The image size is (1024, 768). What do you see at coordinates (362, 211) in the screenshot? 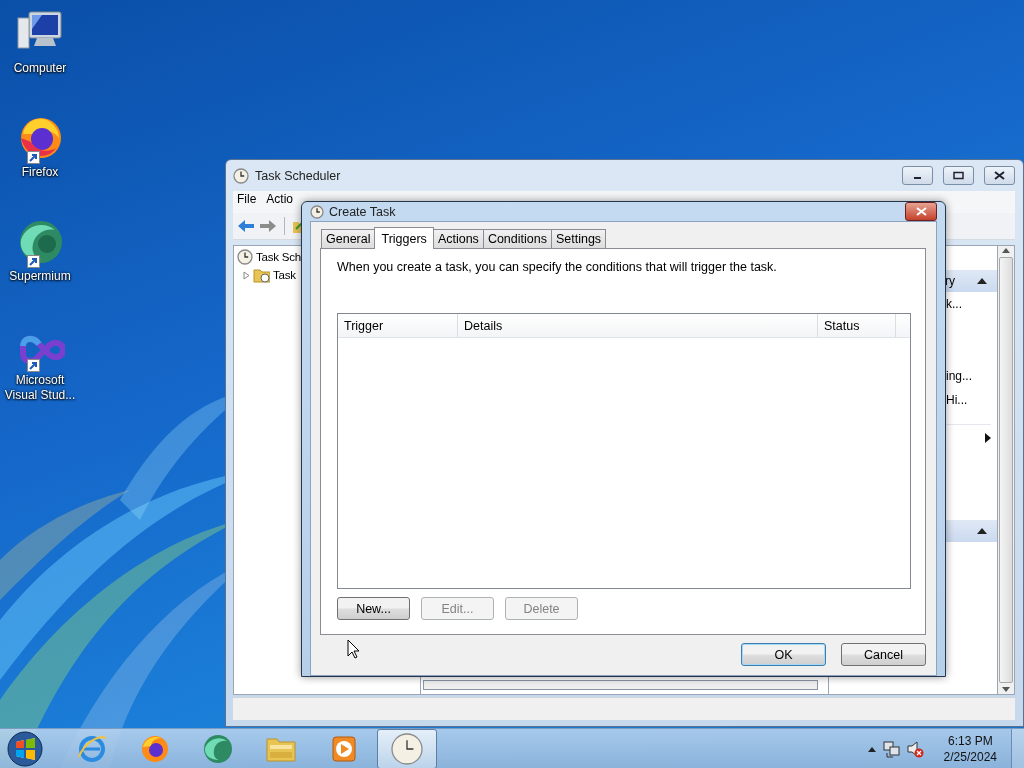
I see `dialog-title: Create Task` at bounding box center [362, 211].